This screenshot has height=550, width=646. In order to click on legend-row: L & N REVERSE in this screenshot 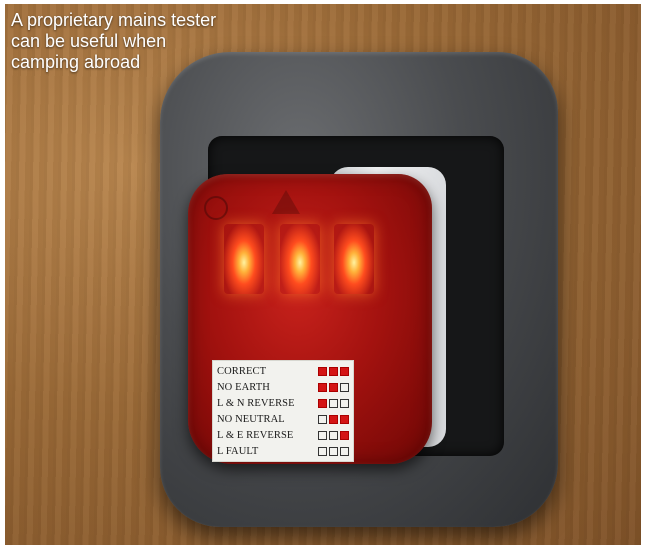, I will do `click(283, 403)`.